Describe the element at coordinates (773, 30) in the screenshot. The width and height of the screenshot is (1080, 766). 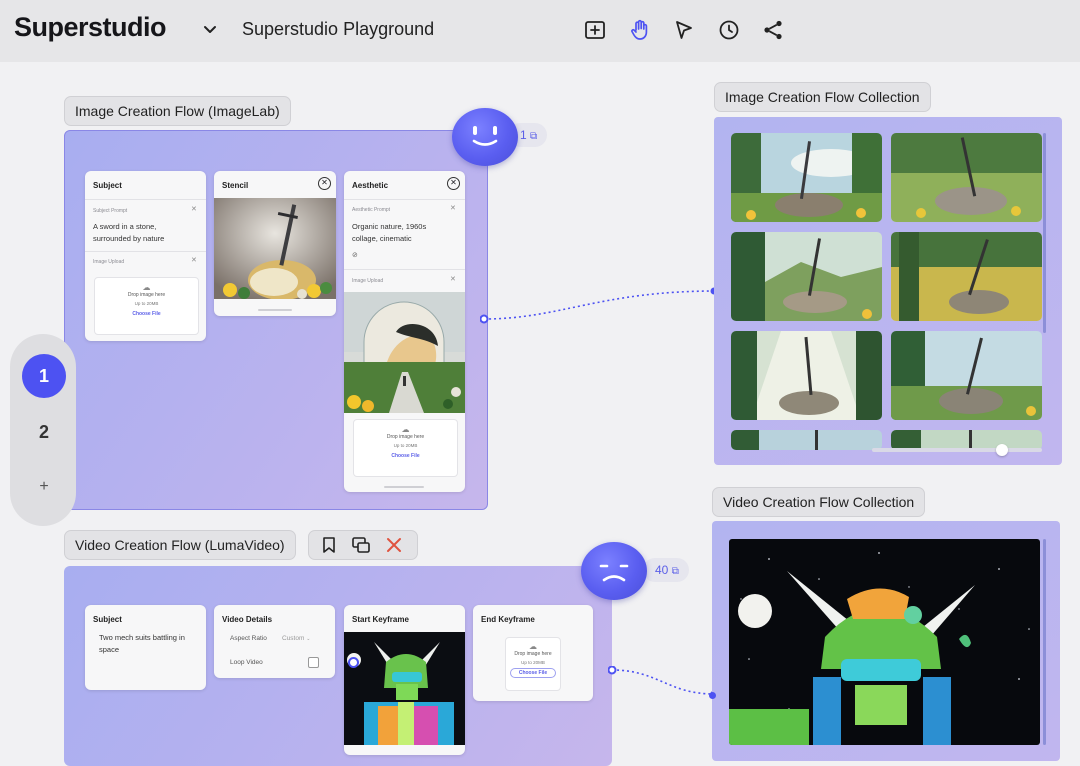
I see `share-icon` at that location.